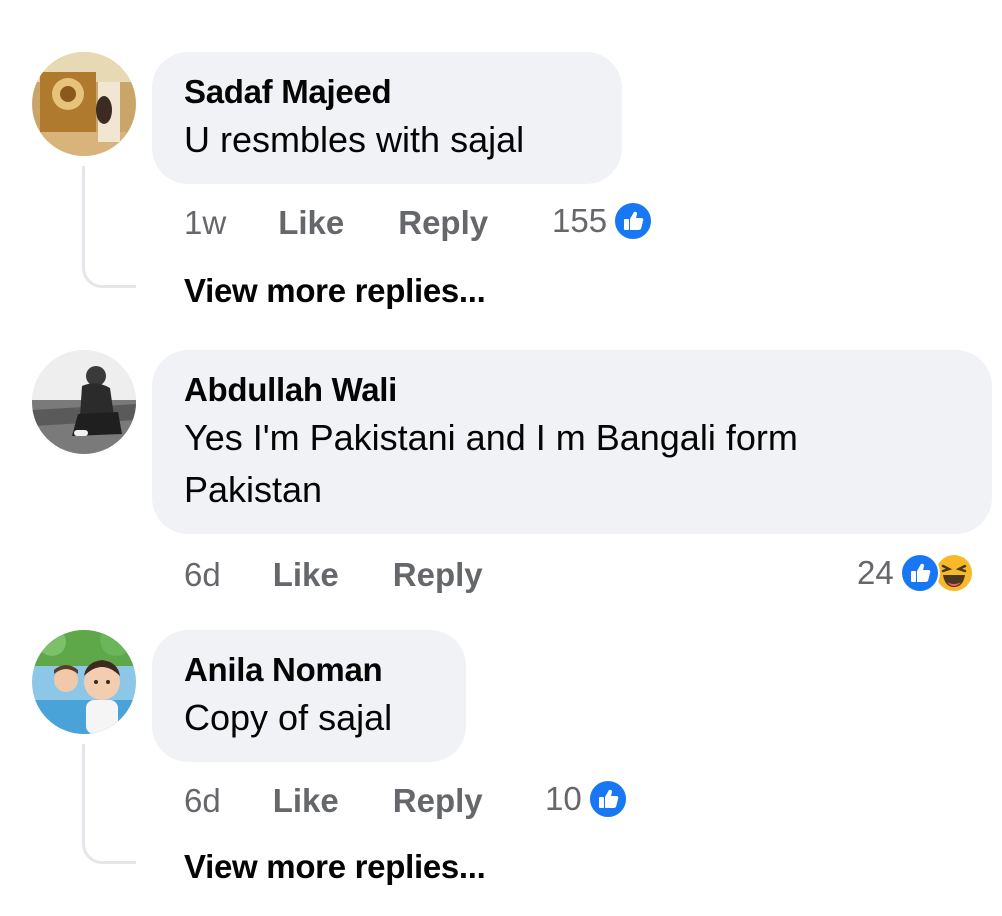 Image resolution: width=1002 pixels, height=916 pixels. What do you see at coordinates (953, 573) in the screenshot?
I see `haha-icon` at bounding box center [953, 573].